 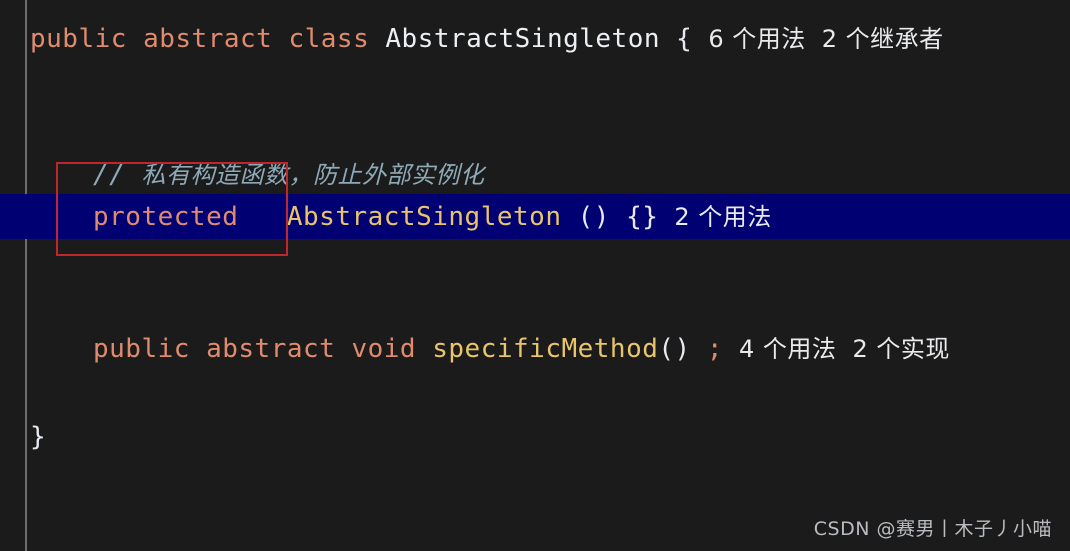 I want to click on codelens-usages-class: 6 个用法, so click(x=756, y=39).